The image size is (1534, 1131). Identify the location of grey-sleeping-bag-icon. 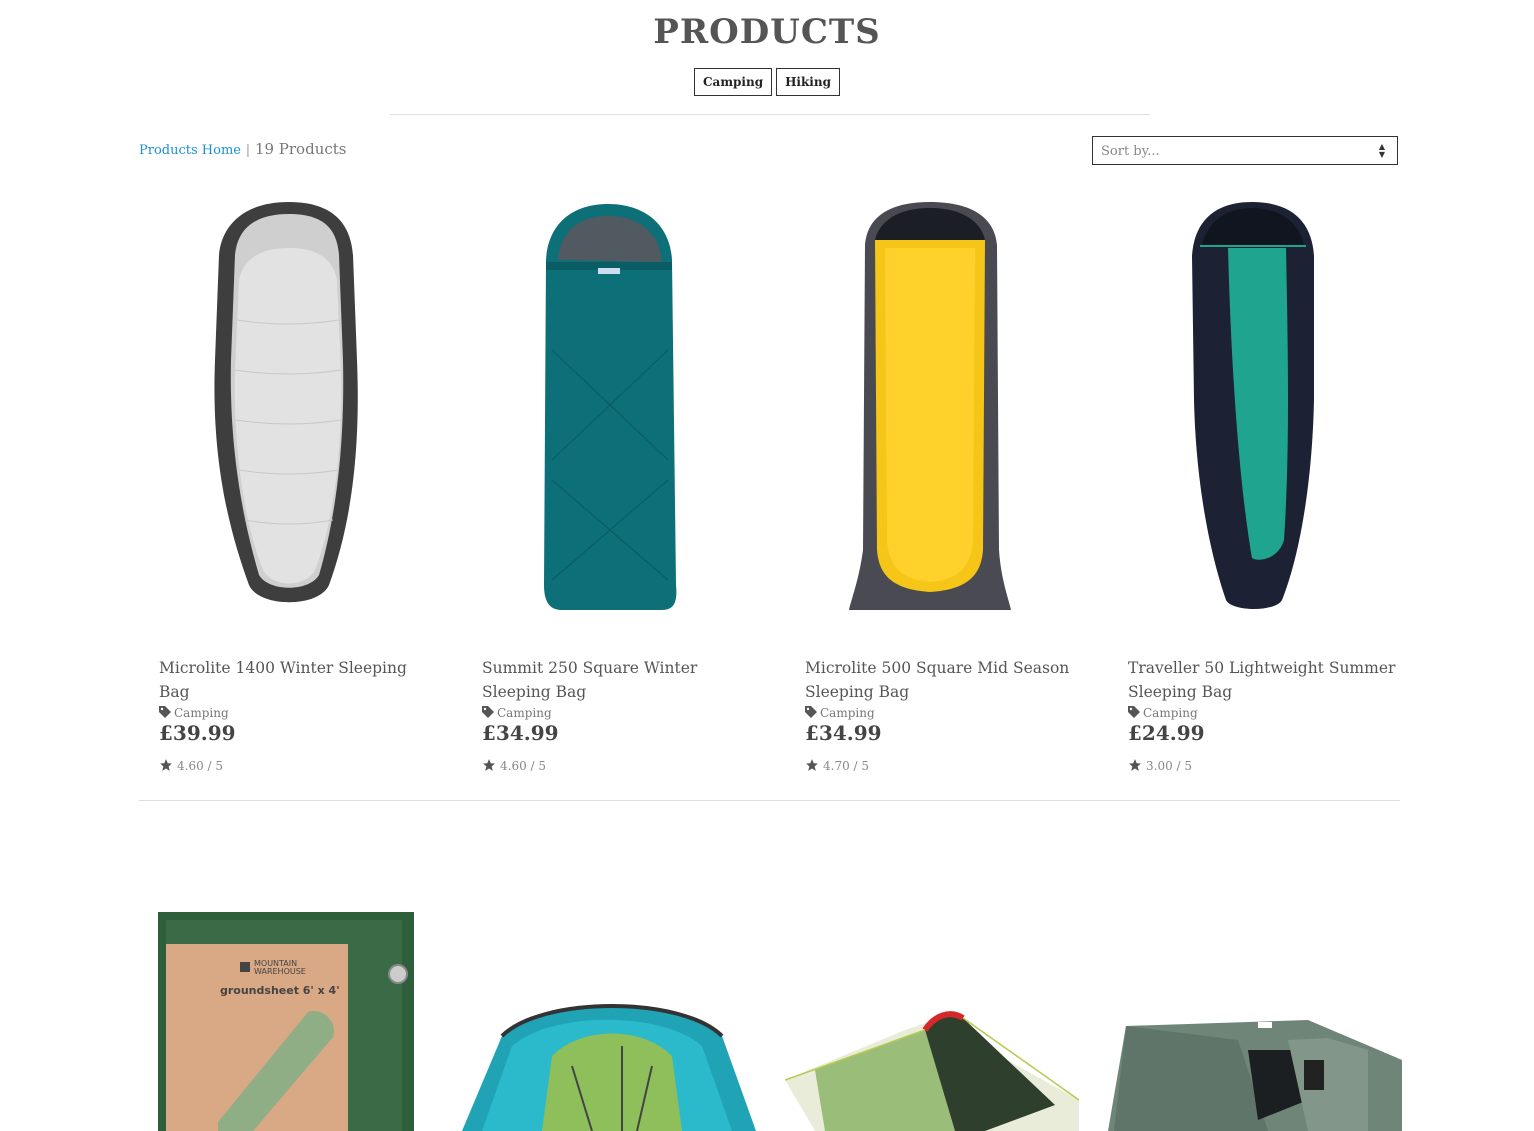
(289, 410).